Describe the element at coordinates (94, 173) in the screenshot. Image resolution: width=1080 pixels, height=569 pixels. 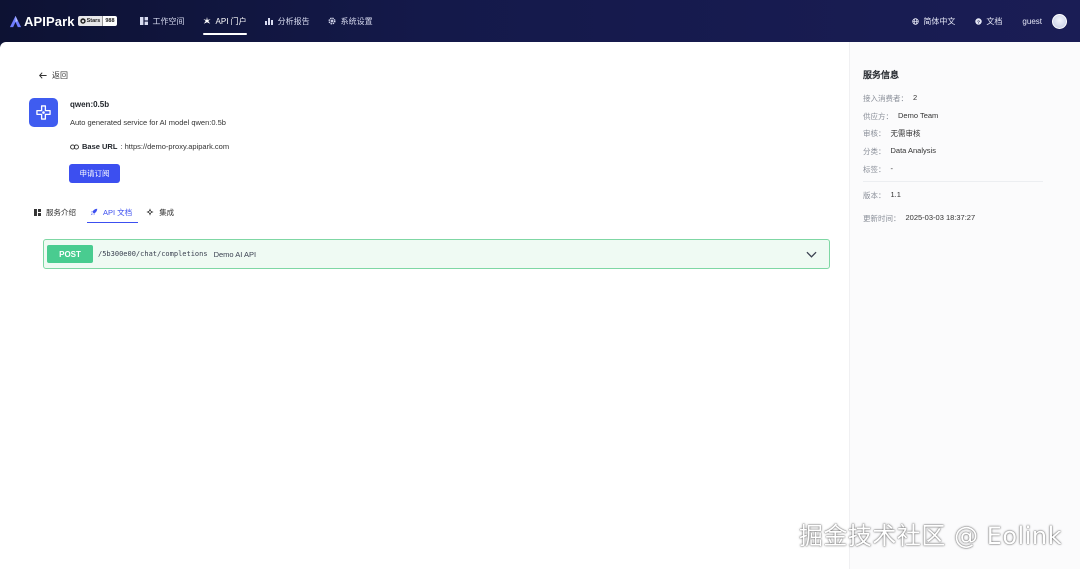
I see `subscribe-button: 申请订阅` at that location.